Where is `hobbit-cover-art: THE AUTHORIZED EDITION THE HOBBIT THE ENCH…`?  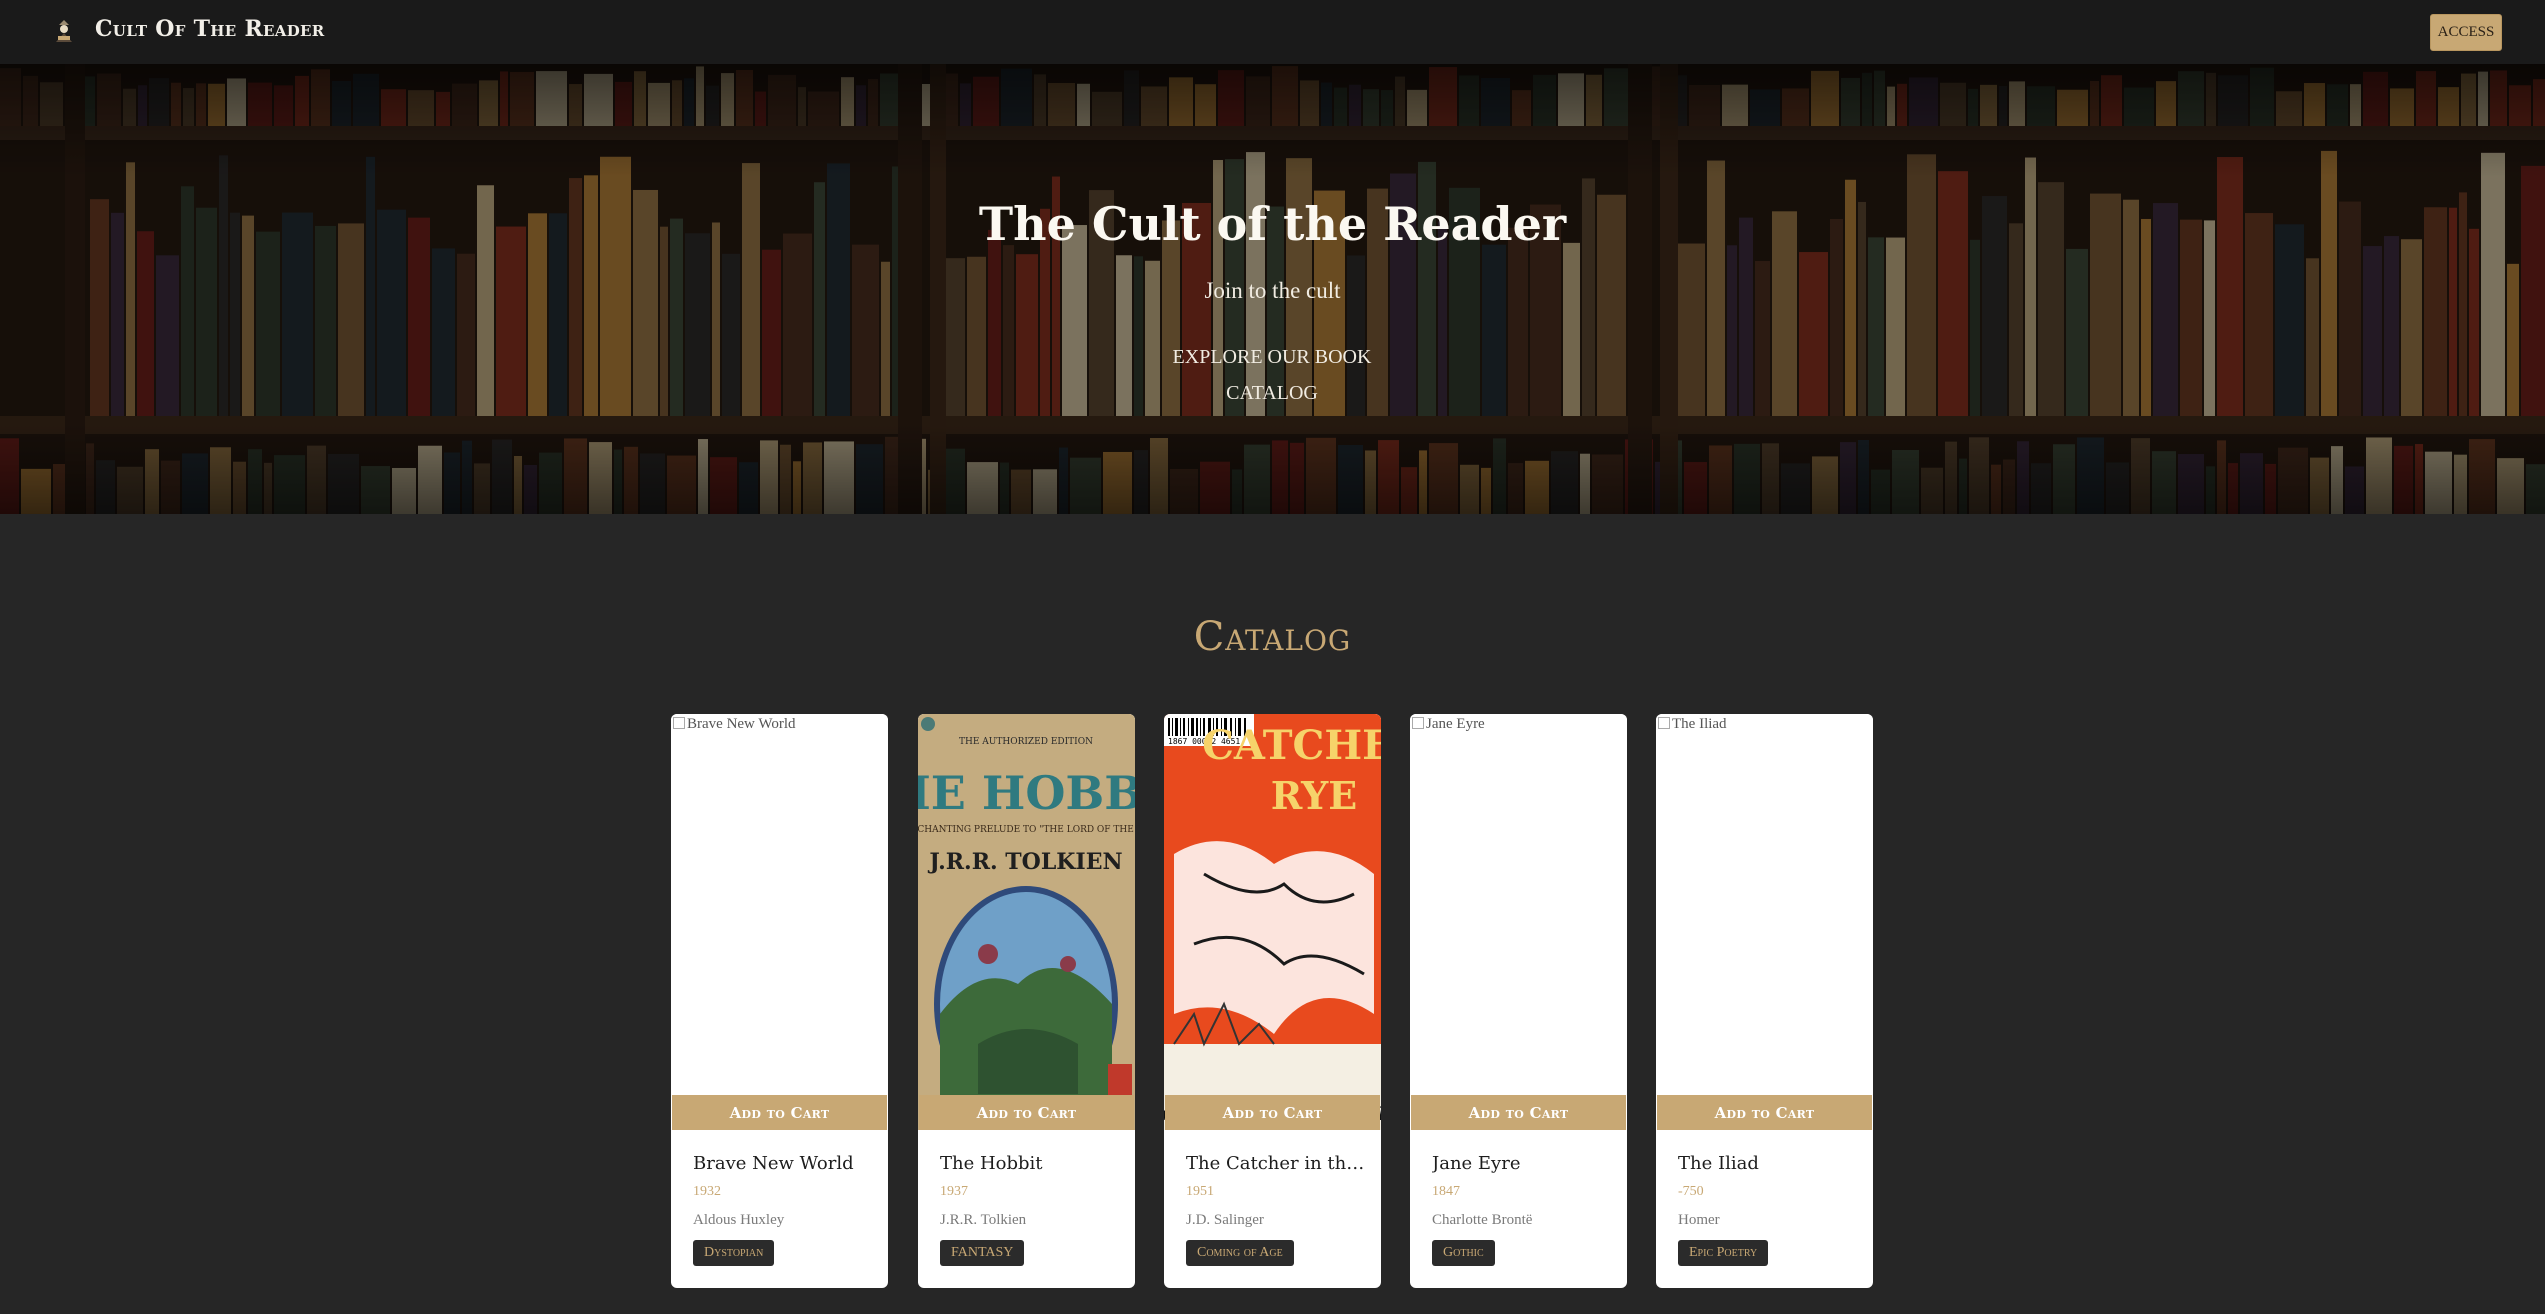 hobbit-cover-art: THE AUTHORIZED EDITION THE HOBBIT THE ENCH… is located at coordinates (1026, 922).